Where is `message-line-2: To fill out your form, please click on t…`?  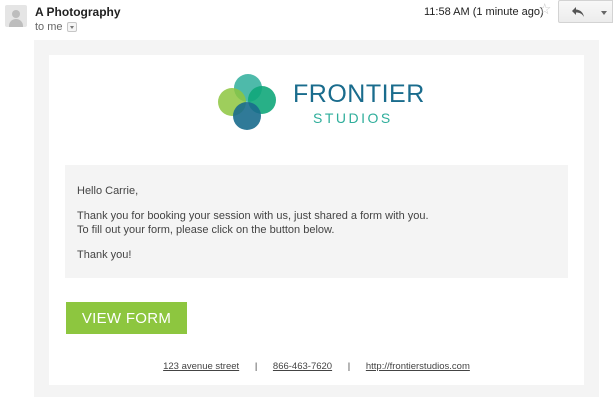
message-line-2: To fill out your form, please click on t… is located at coordinates (206, 230).